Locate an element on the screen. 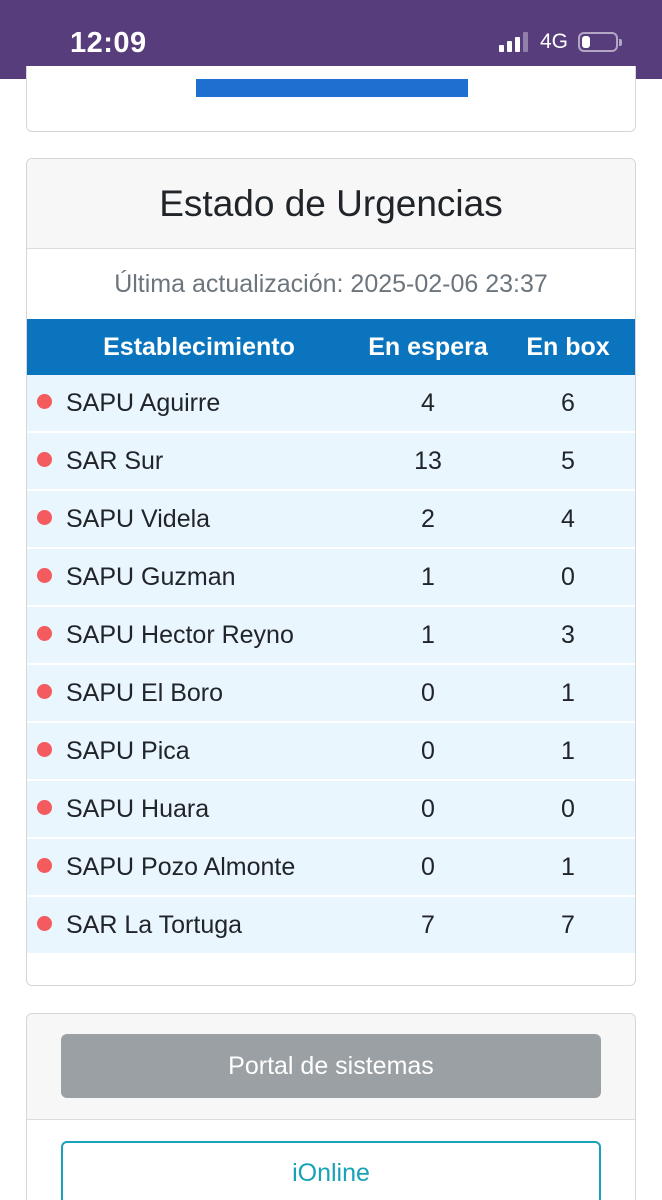 The image size is (662, 1200). establecimiento-name: SAPU Aguirre is located at coordinates (143, 402).